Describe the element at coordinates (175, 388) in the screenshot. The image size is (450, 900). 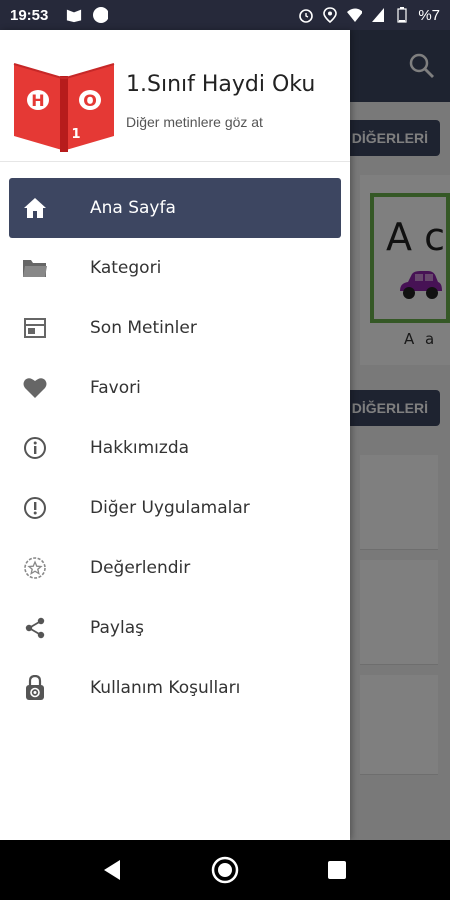
I see `menu-item-favori: Favori` at that location.